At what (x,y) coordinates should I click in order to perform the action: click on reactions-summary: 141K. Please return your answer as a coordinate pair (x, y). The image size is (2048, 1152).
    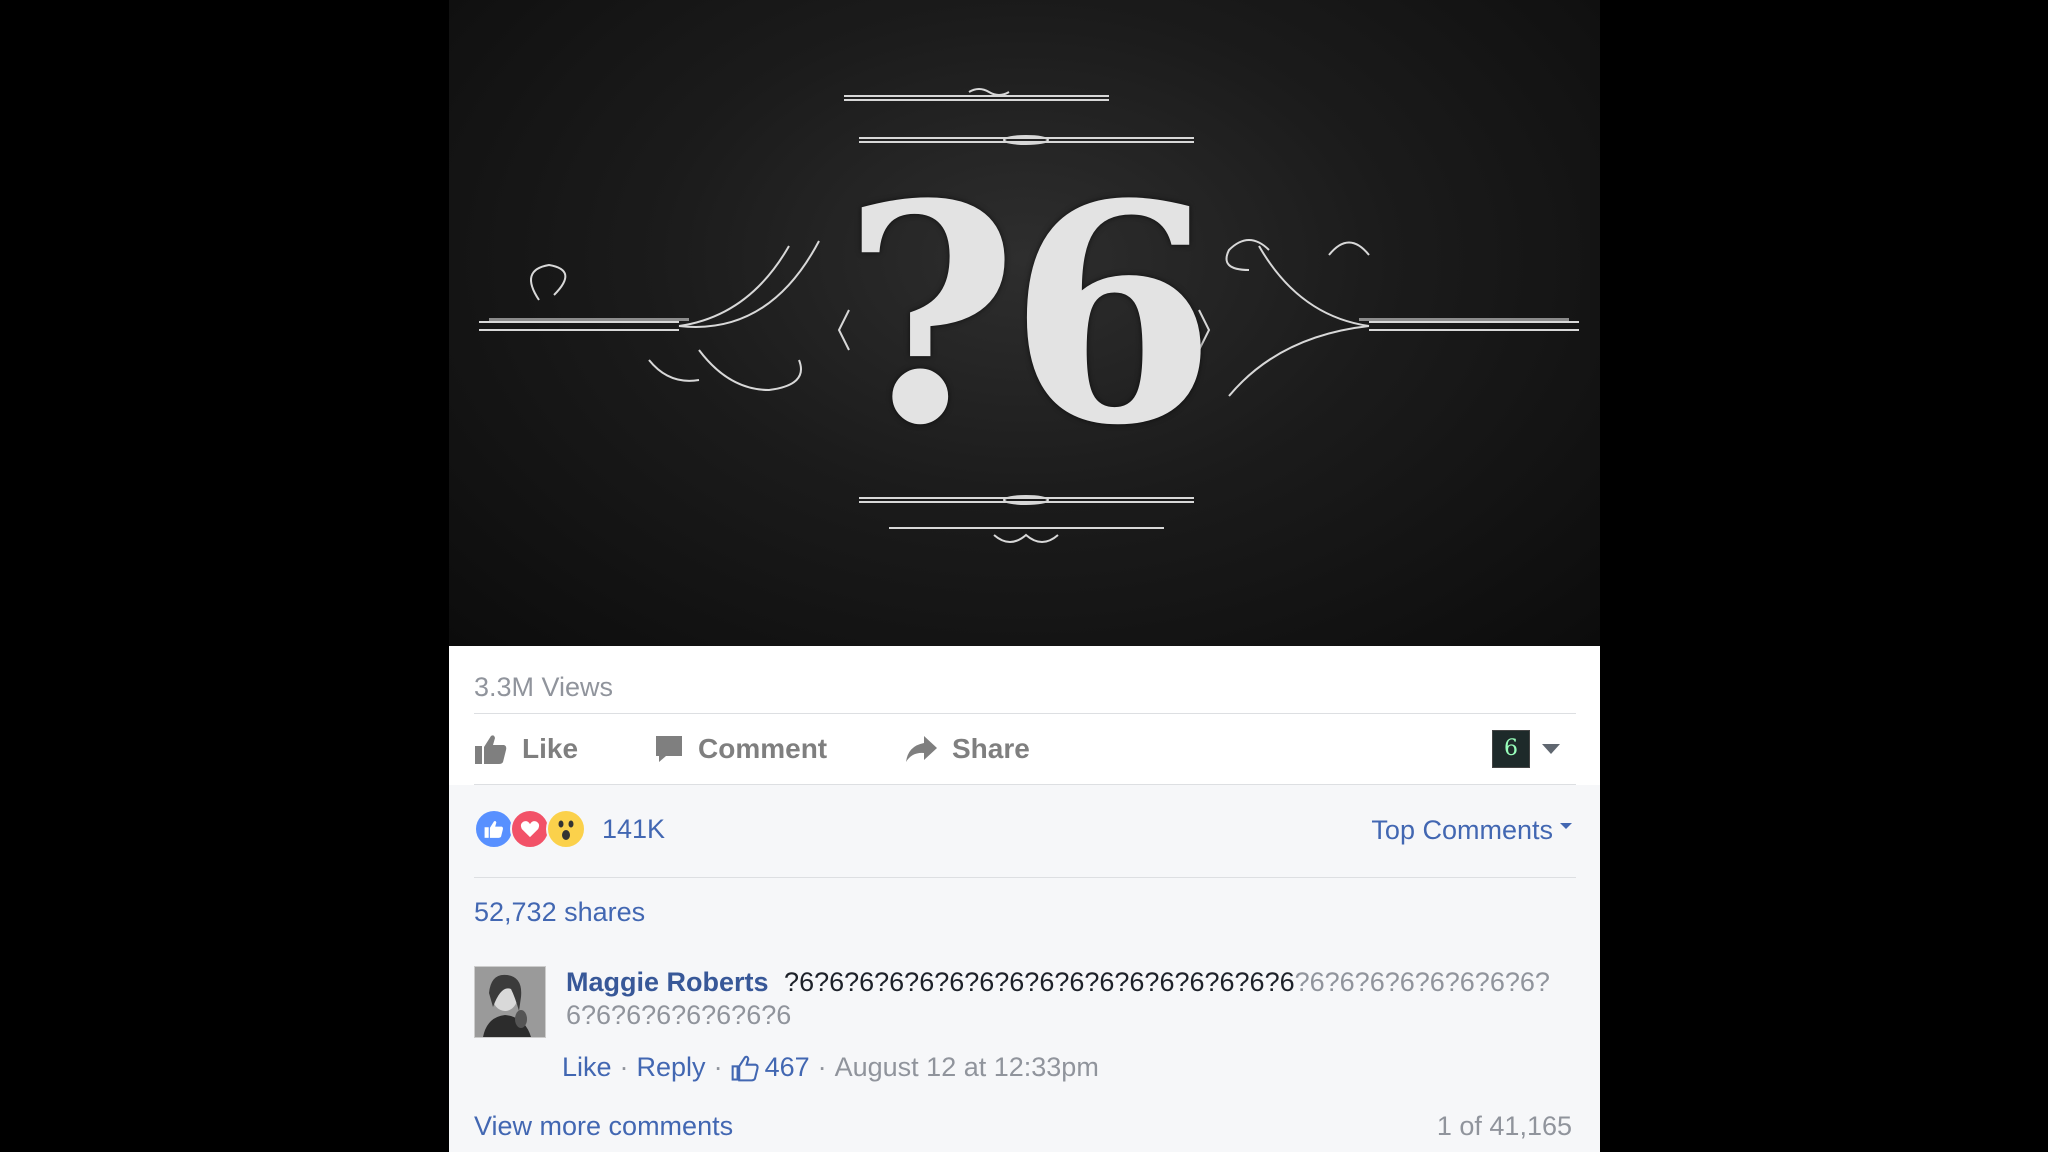
    Looking at the image, I should click on (569, 829).